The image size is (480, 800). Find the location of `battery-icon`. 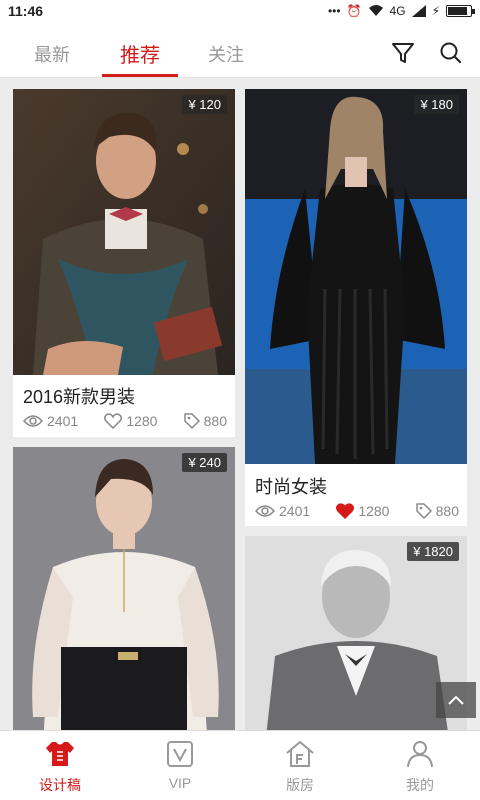

battery-icon is located at coordinates (460, 11).